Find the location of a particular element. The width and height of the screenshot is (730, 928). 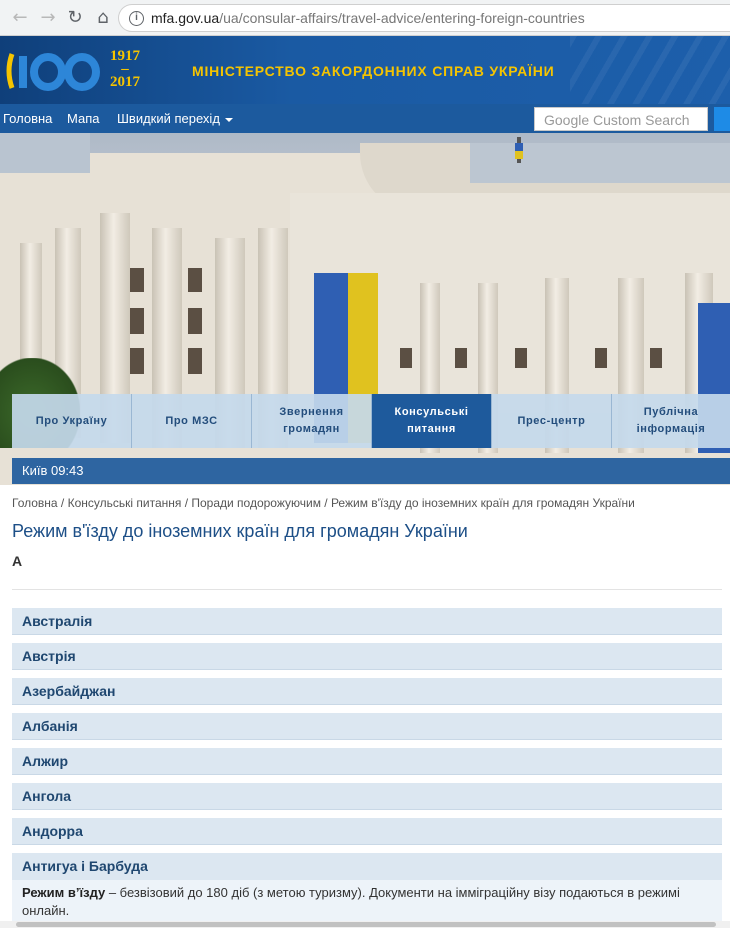

top-flag-yellow is located at coordinates (519, 155).